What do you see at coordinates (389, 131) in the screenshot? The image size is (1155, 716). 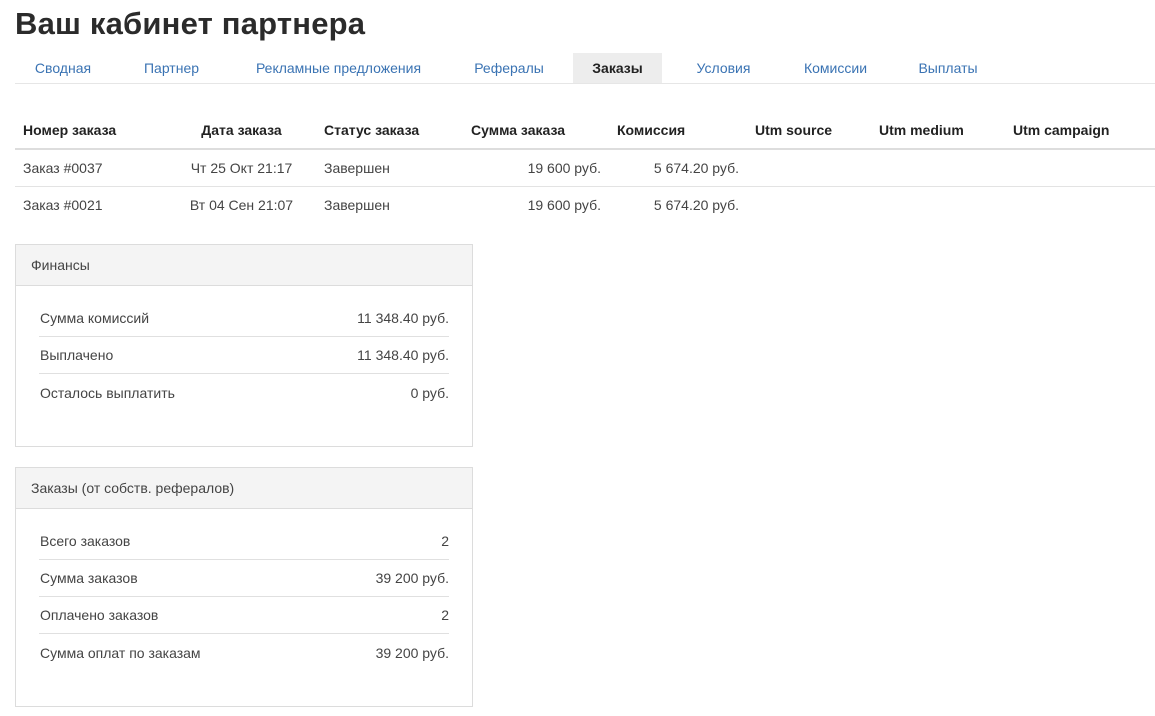 I see `col-order-status: Статус заказа` at bounding box center [389, 131].